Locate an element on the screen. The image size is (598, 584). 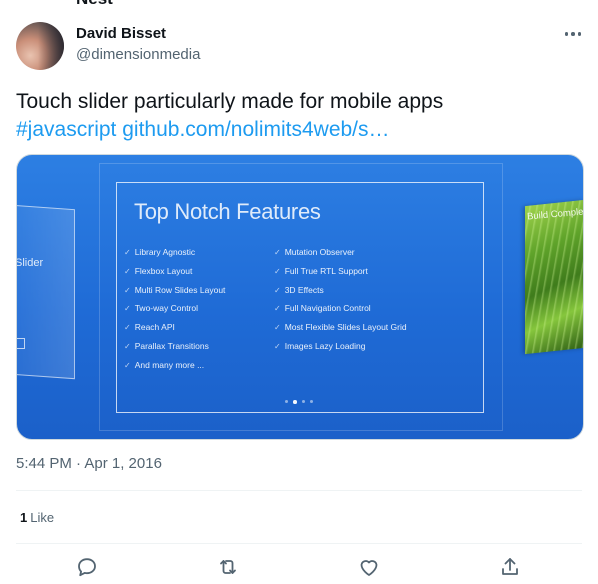
feature-item: ✓ Parallax Transitions is located at coordinates (166, 345).